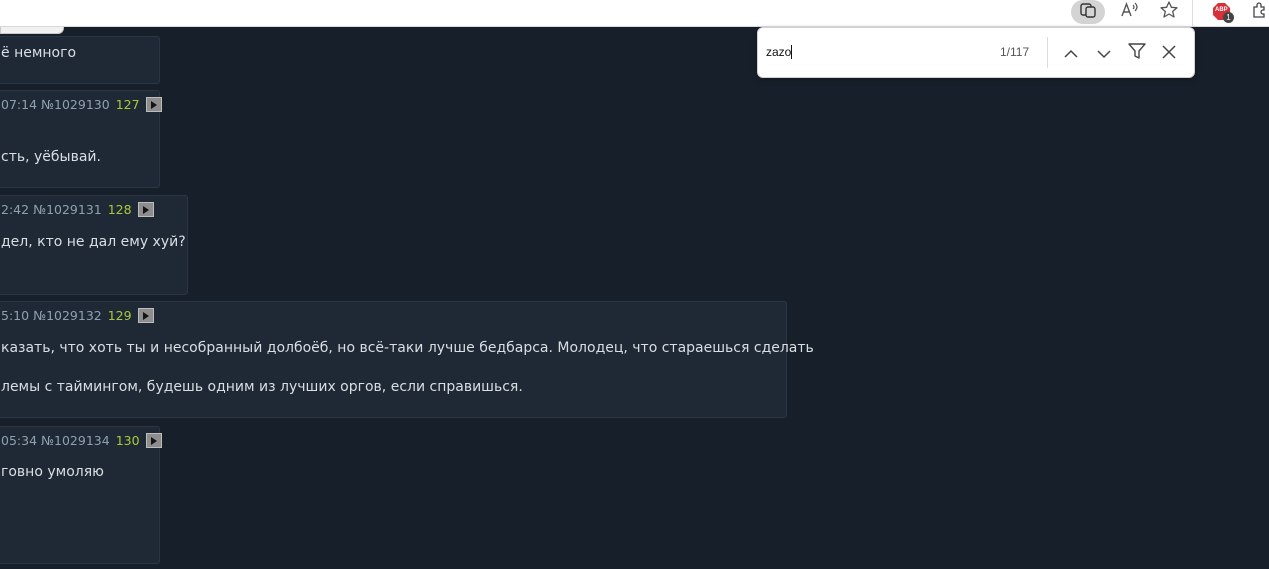  I want to click on filter-icon, so click(1137, 53).